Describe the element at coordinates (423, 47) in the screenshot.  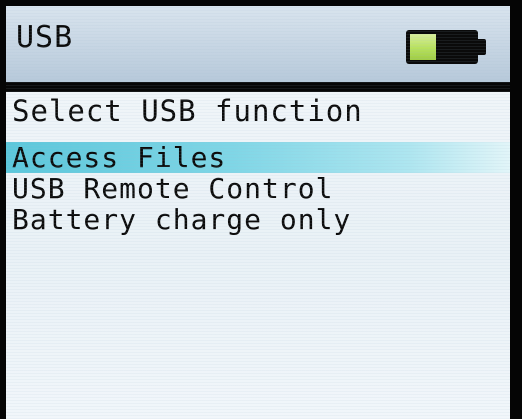
I see `battery-level-fill` at that location.